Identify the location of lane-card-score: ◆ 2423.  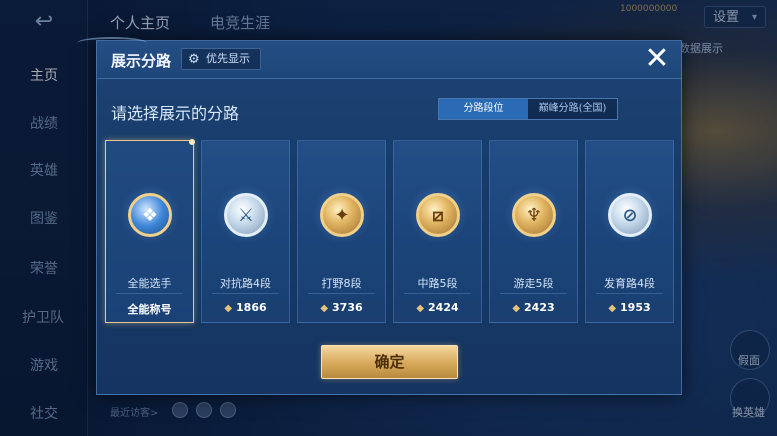
(533, 307).